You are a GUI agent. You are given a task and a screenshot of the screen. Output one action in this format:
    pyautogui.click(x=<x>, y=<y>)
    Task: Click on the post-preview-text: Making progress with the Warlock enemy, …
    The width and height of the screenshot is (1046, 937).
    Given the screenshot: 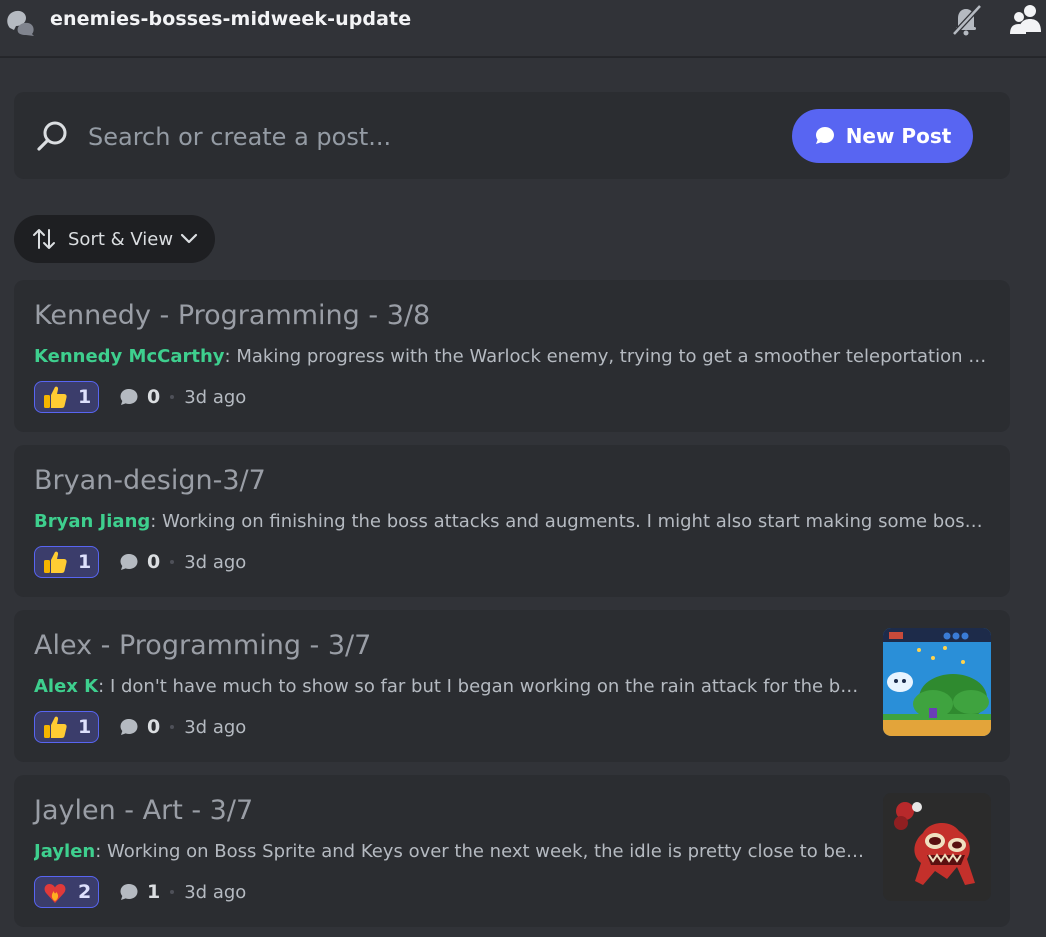 What is the action you would take?
    pyautogui.click(x=610, y=356)
    